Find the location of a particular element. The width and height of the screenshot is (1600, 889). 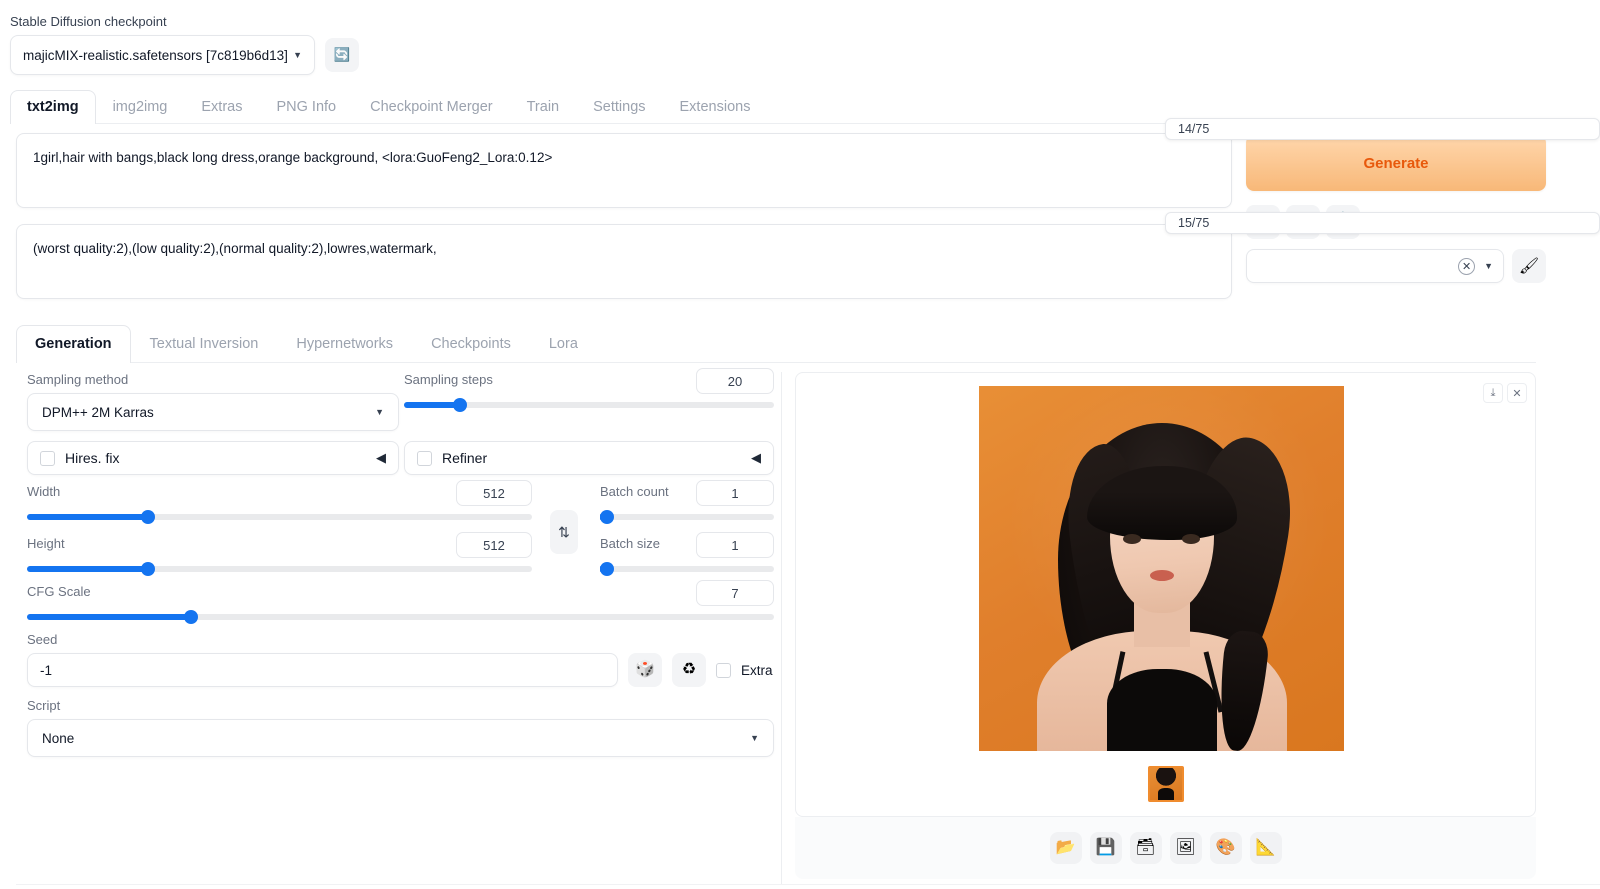

batch-count-value: 1 is located at coordinates (735, 493).